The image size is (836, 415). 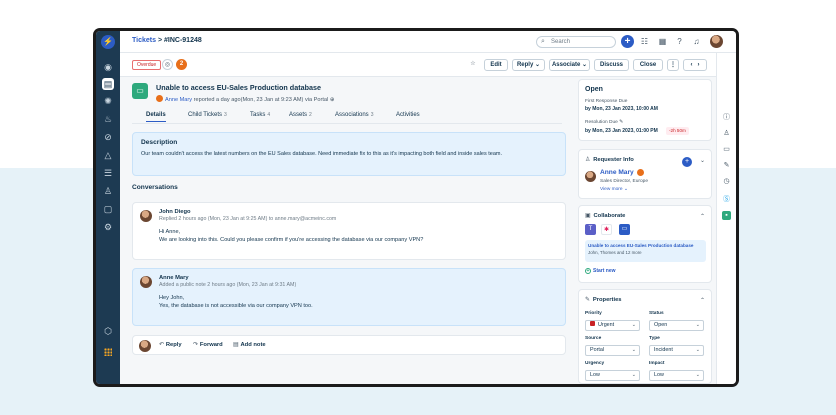 What do you see at coordinates (699, 65) in the screenshot?
I see `next-ticket-icon: ›` at bounding box center [699, 65].